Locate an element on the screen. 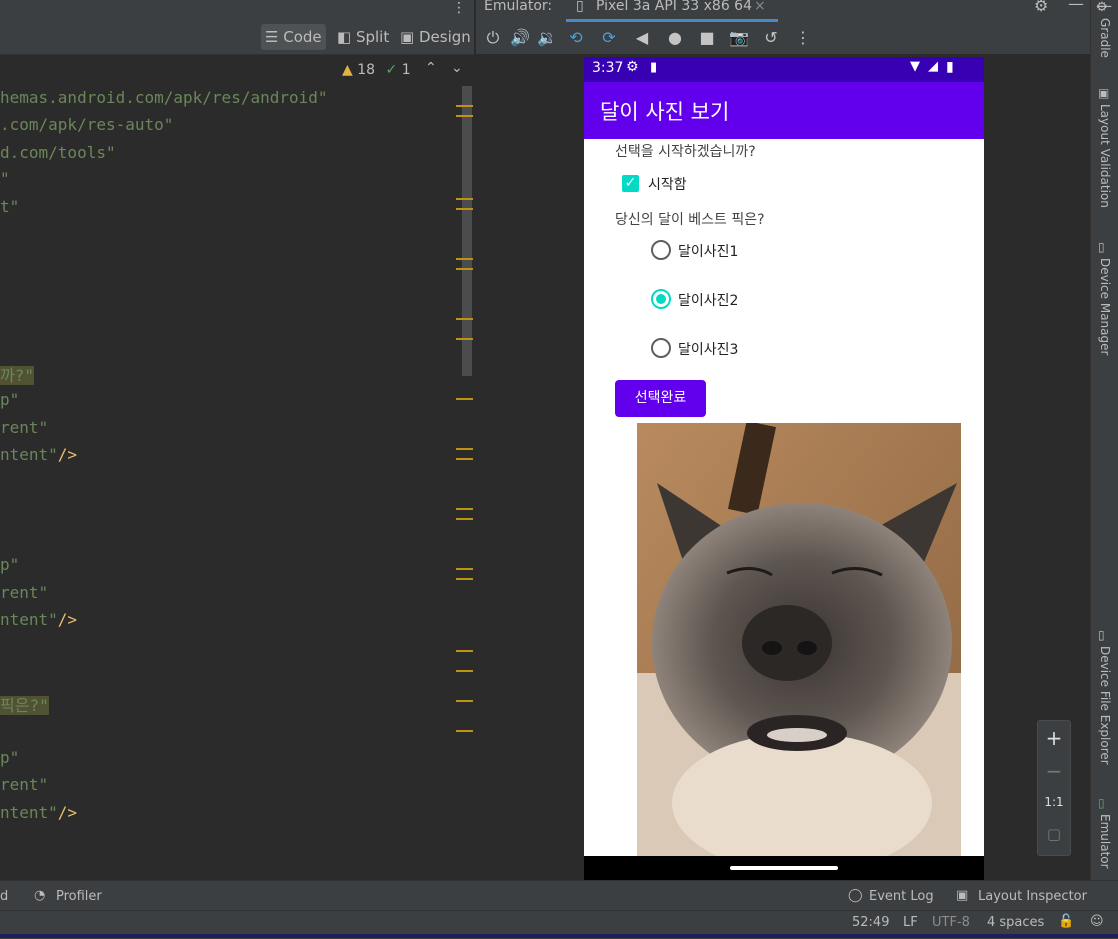 This screenshot has height=939, width=1118. power-icon: ⏻ is located at coordinates (493, 38).